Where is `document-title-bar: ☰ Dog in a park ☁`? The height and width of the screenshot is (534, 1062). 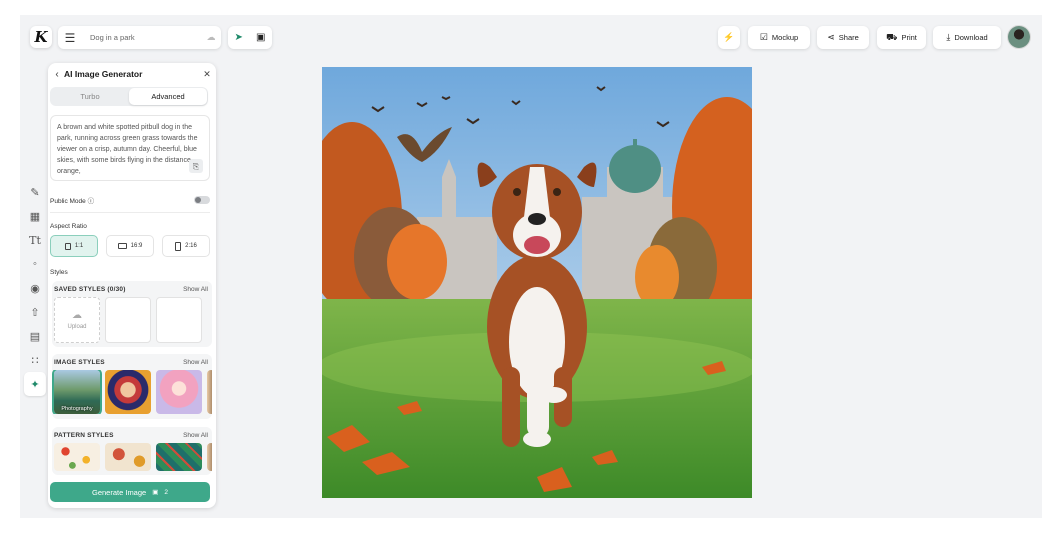
document-title-bar: ☰ Dog in a park ☁ is located at coordinates (139, 37).